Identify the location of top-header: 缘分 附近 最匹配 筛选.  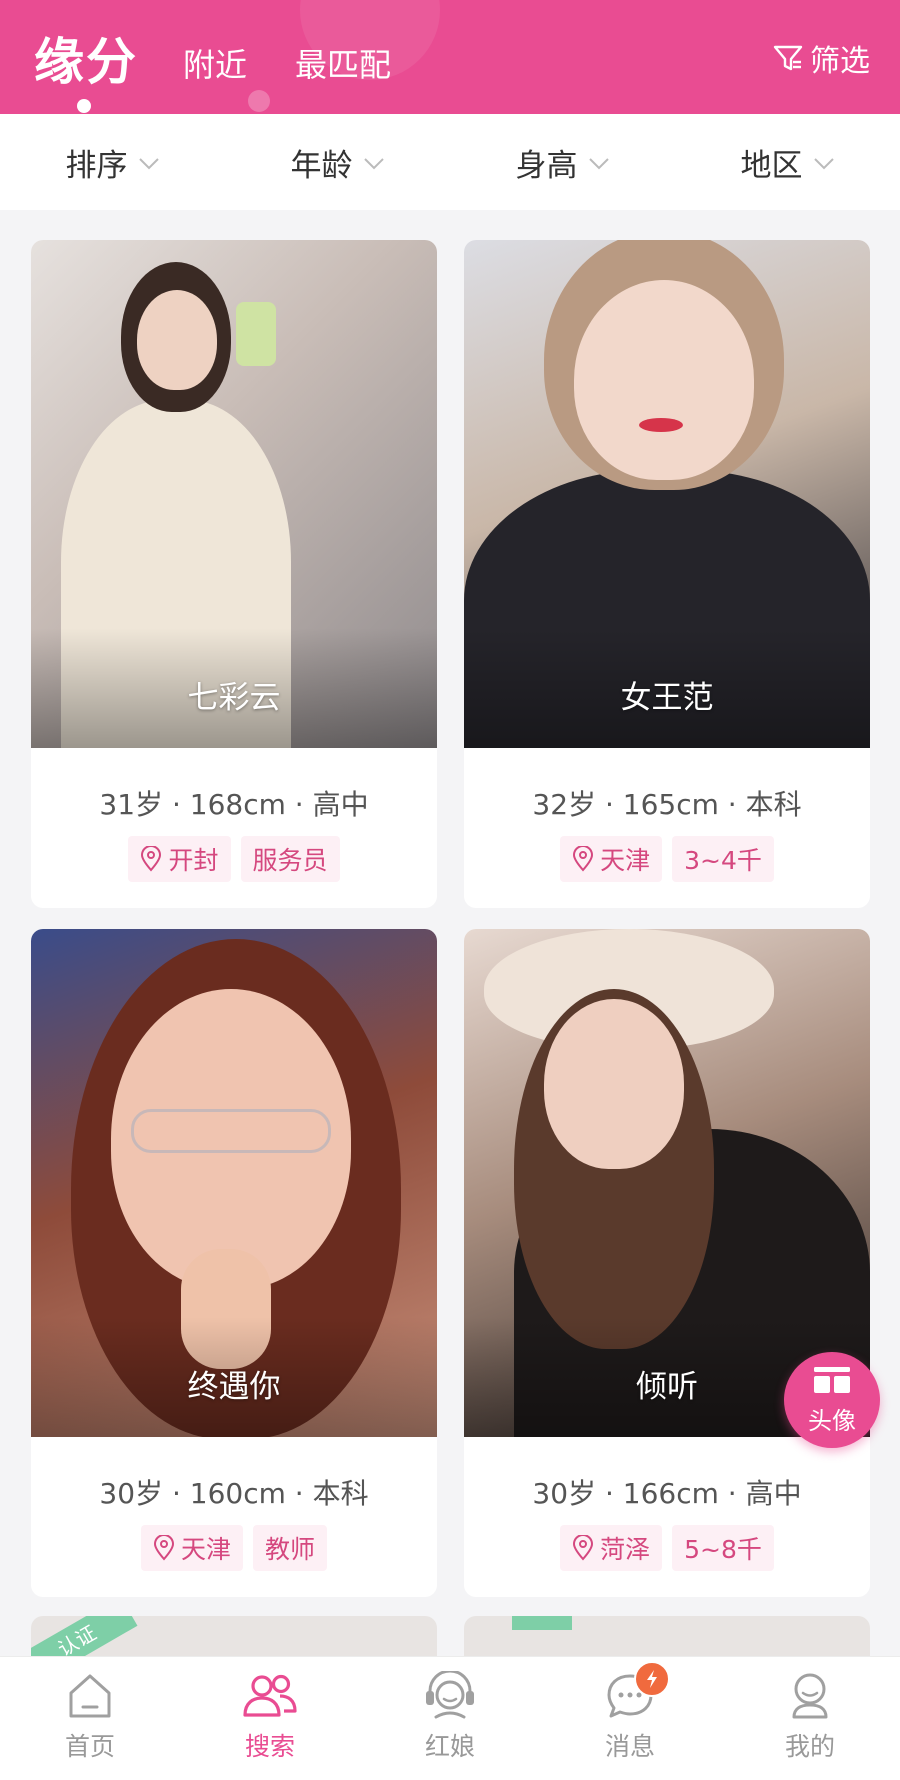
(450, 57).